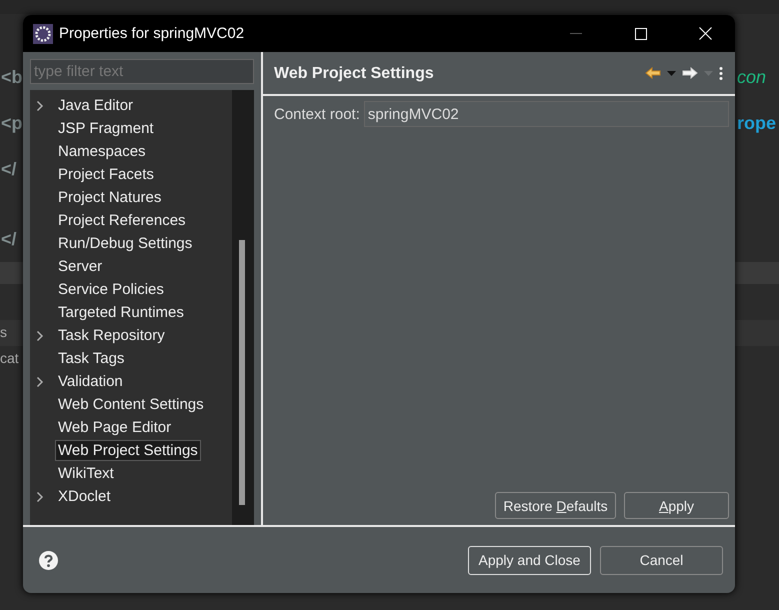 This screenshot has height=610, width=779. I want to click on apply-button: Apply, so click(676, 505).